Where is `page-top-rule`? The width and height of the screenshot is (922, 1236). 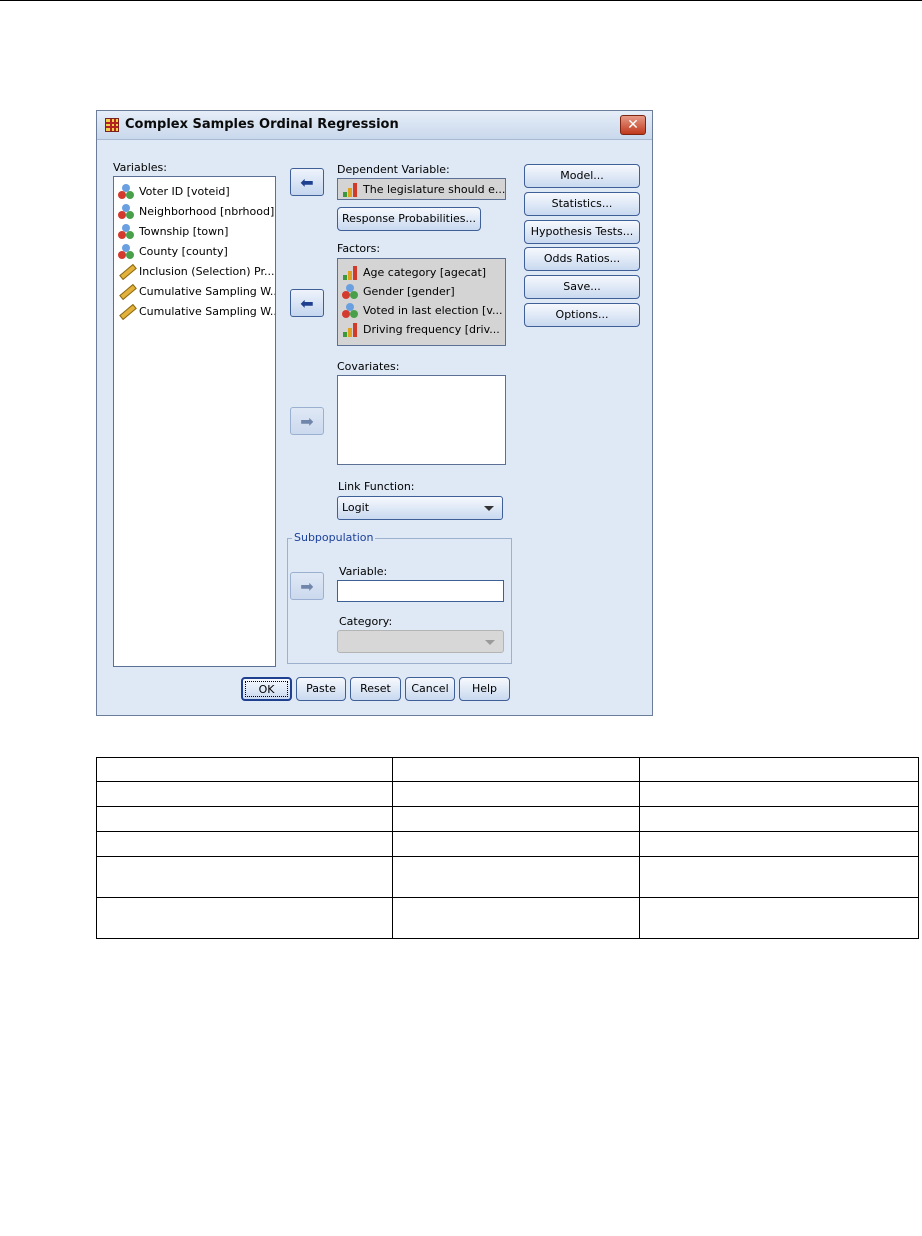
page-top-rule is located at coordinates (461, 0).